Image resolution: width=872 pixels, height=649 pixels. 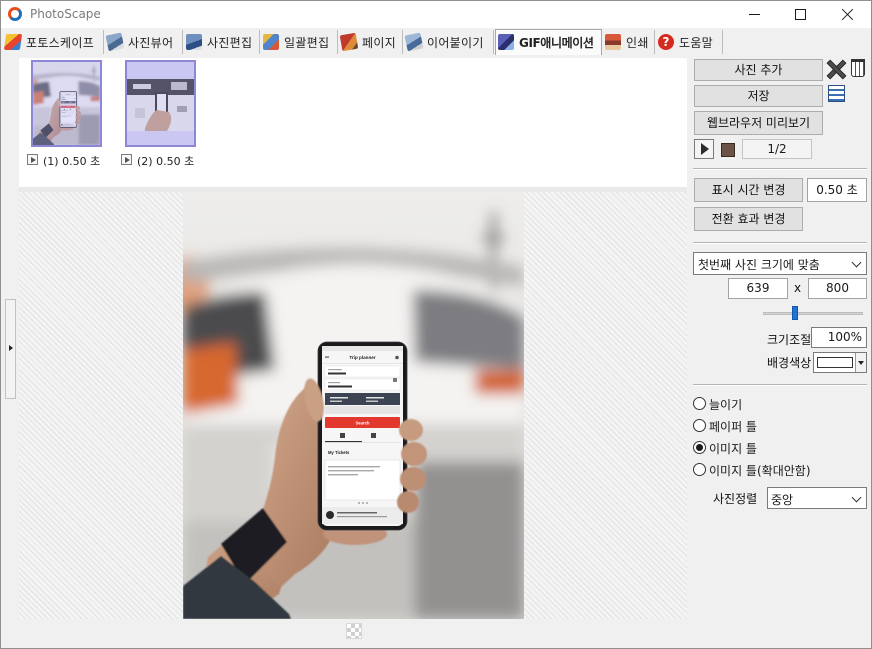 I want to click on fit-stretch-radio, so click(x=699, y=403).